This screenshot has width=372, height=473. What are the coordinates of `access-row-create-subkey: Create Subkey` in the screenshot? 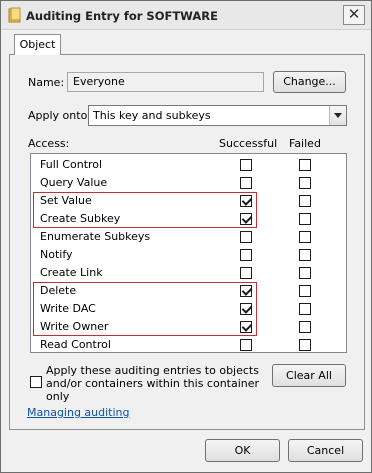 It's located at (188, 219).